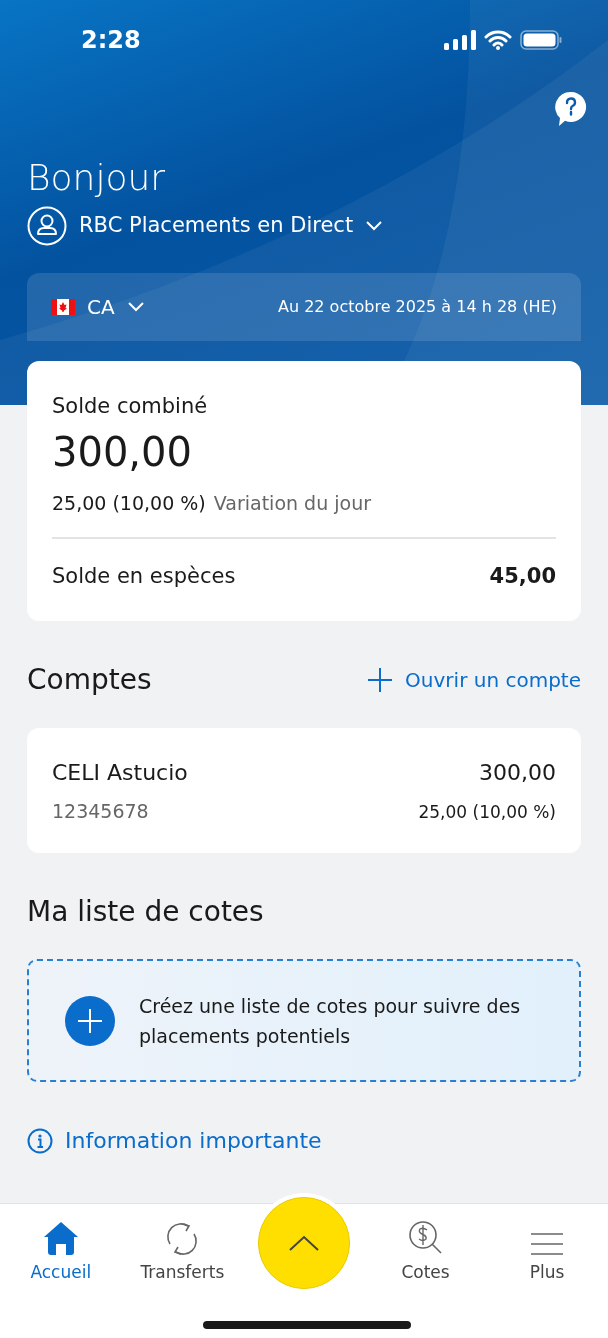 This screenshot has width=608, height=1338. I want to click on tab-bar-item: Transferts, so click(182, 1245).